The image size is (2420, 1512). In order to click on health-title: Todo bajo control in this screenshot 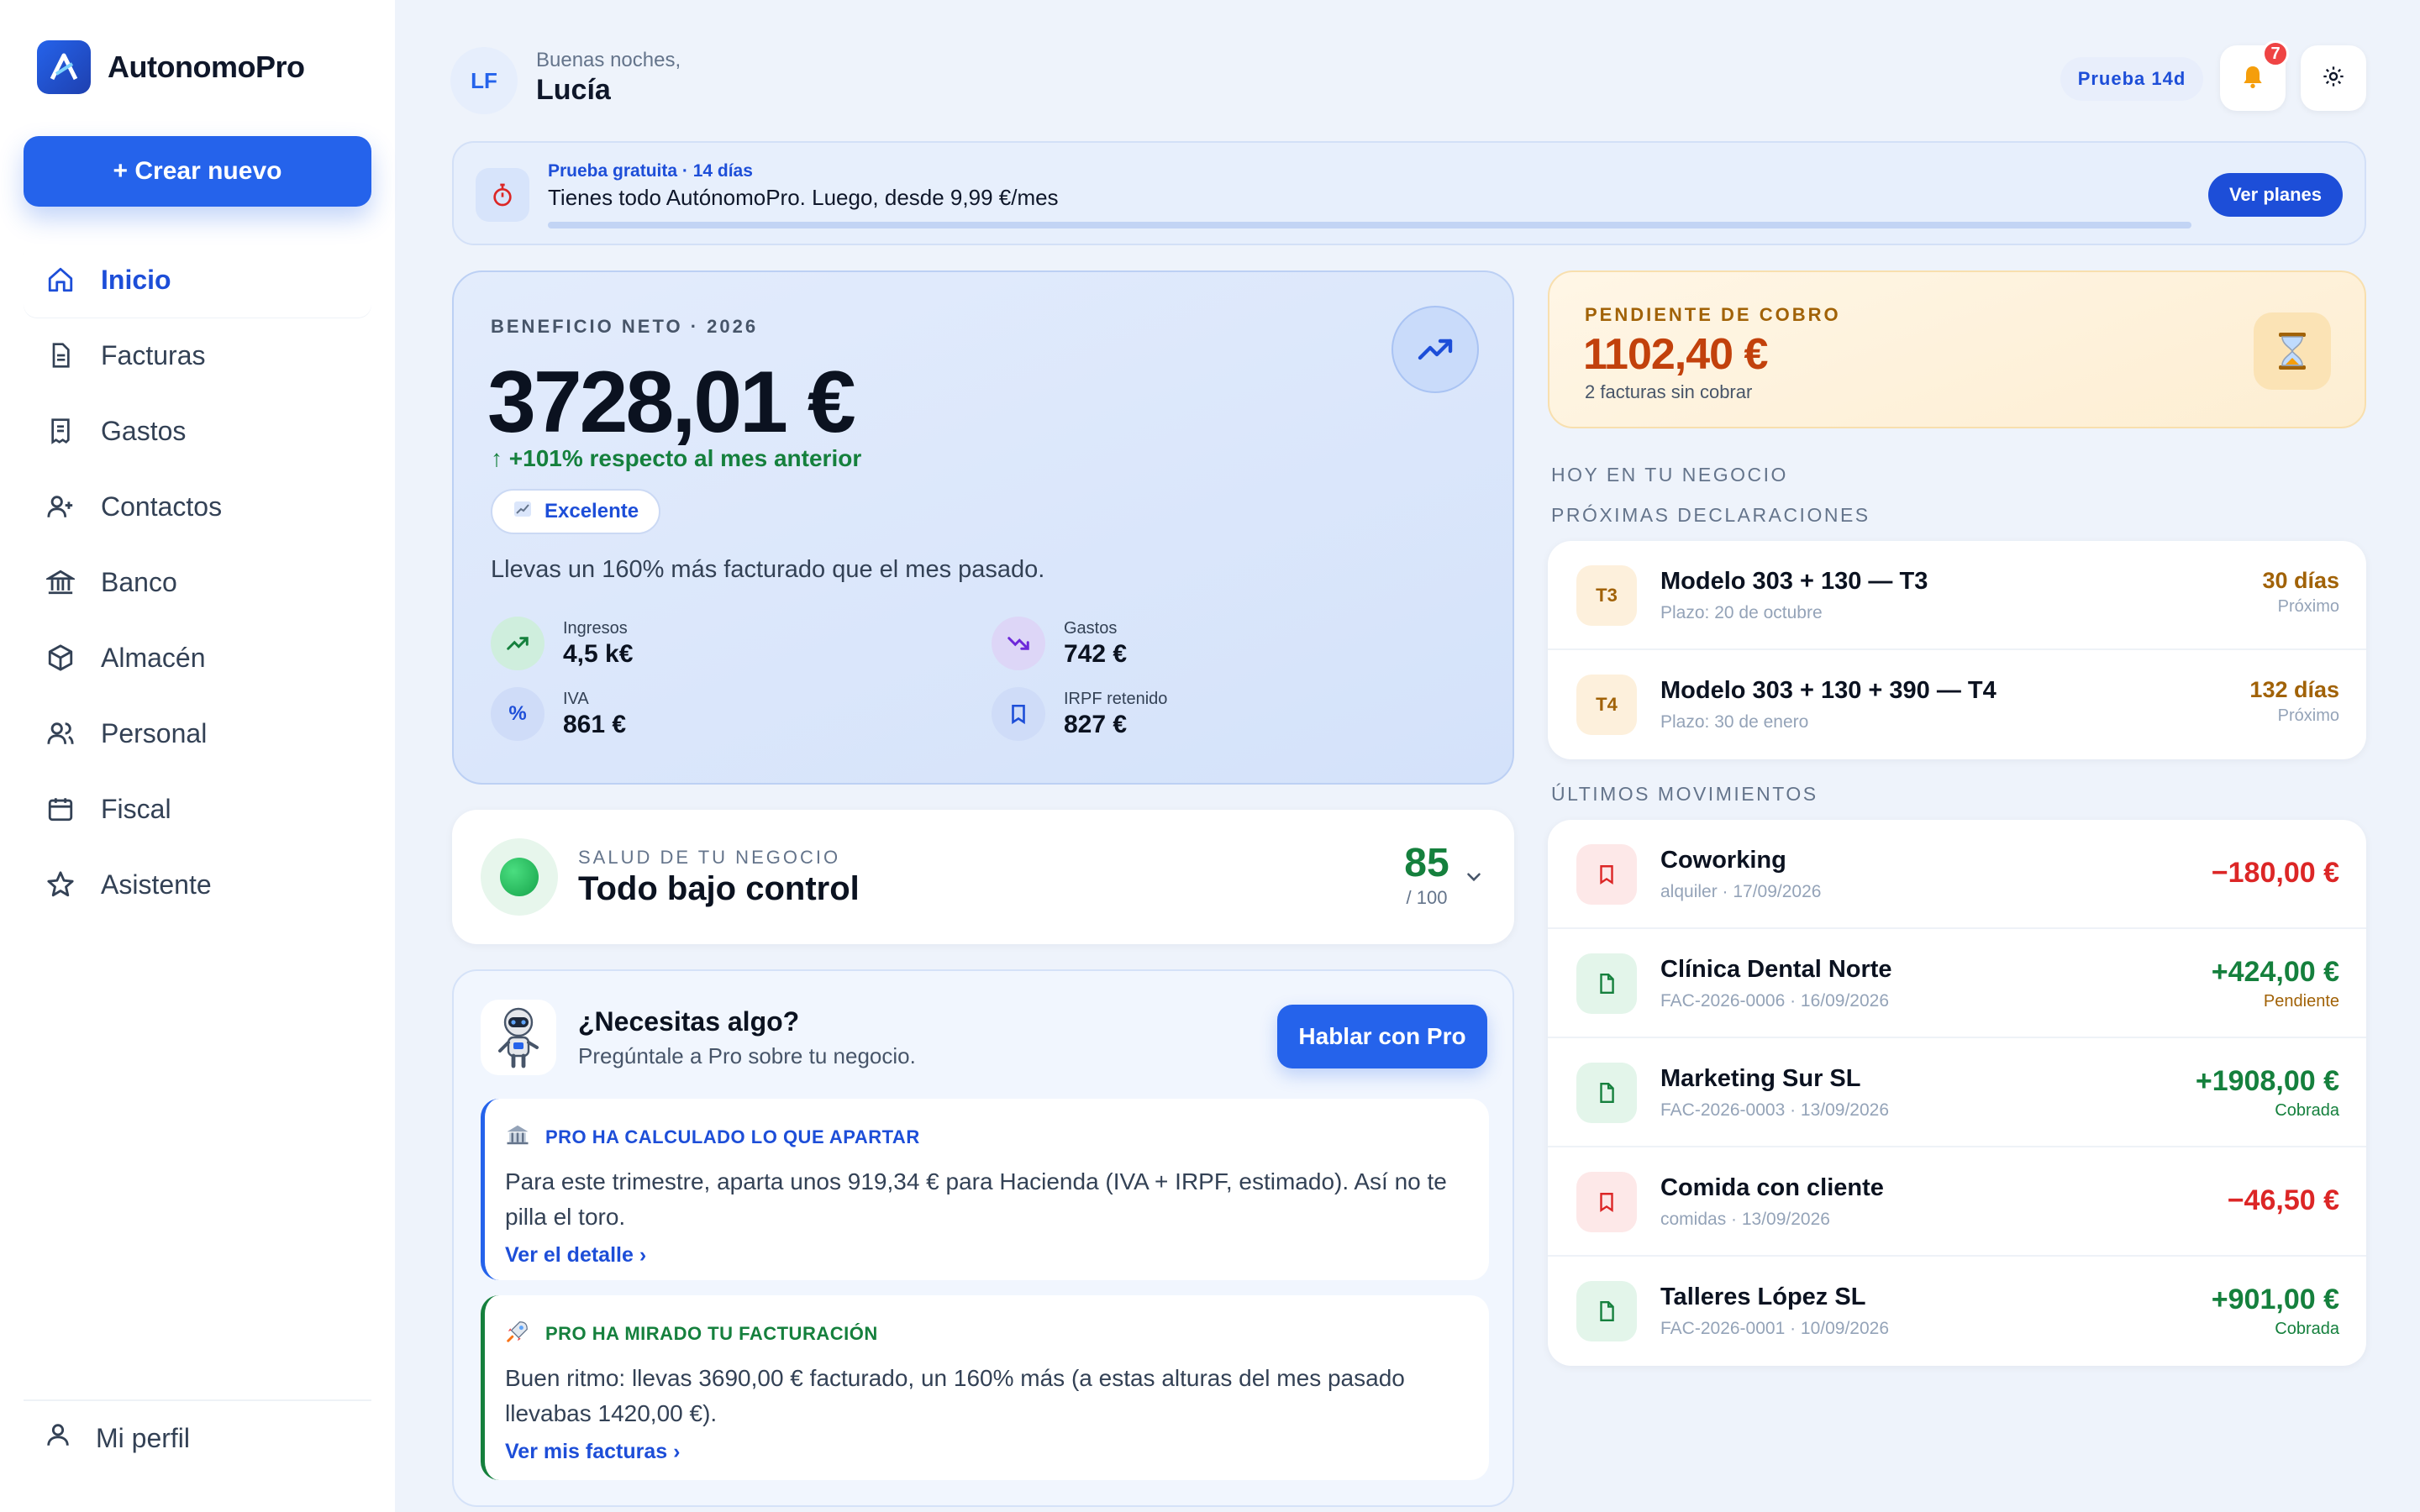, I will do `click(719, 888)`.